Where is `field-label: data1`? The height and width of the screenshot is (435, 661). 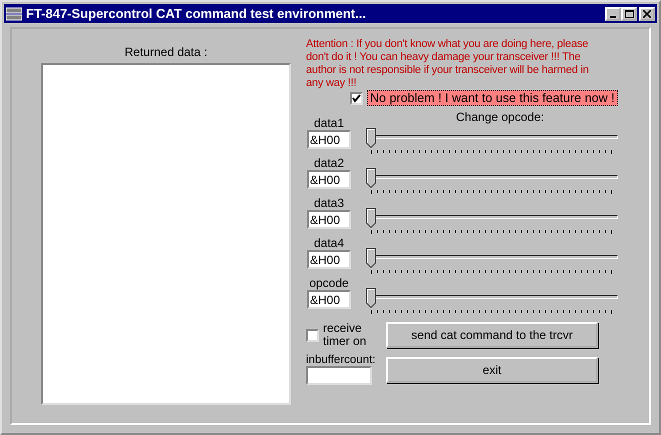
field-label: data1 is located at coordinates (329, 123).